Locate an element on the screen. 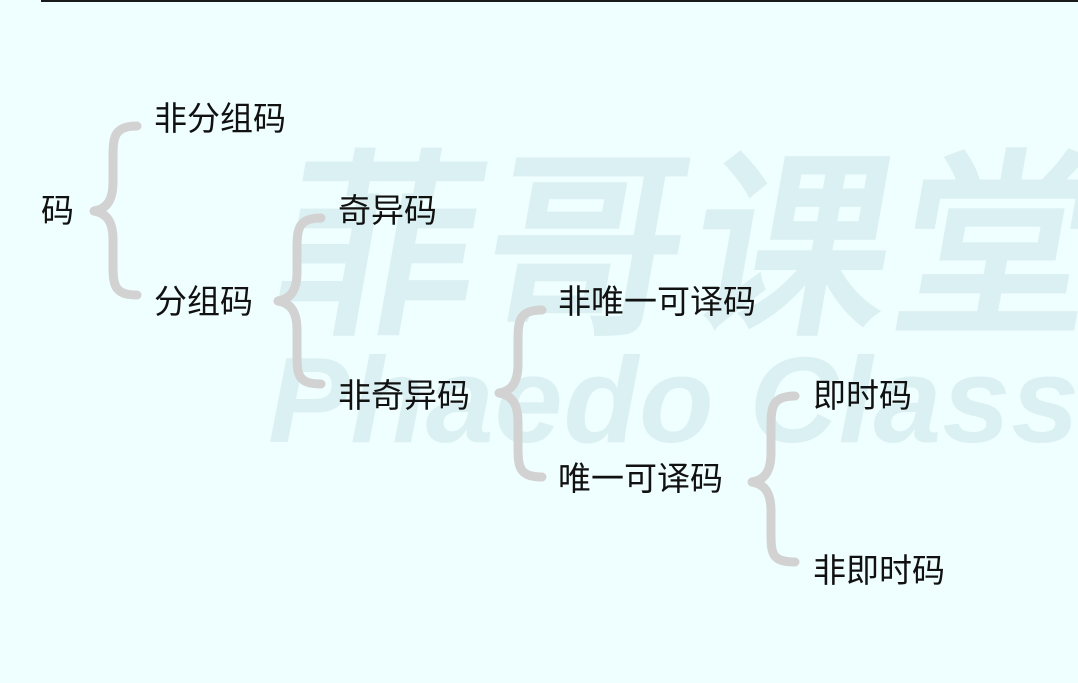 The image size is (1078, 683). node-code: 码 is located at coordinates (57, 210).